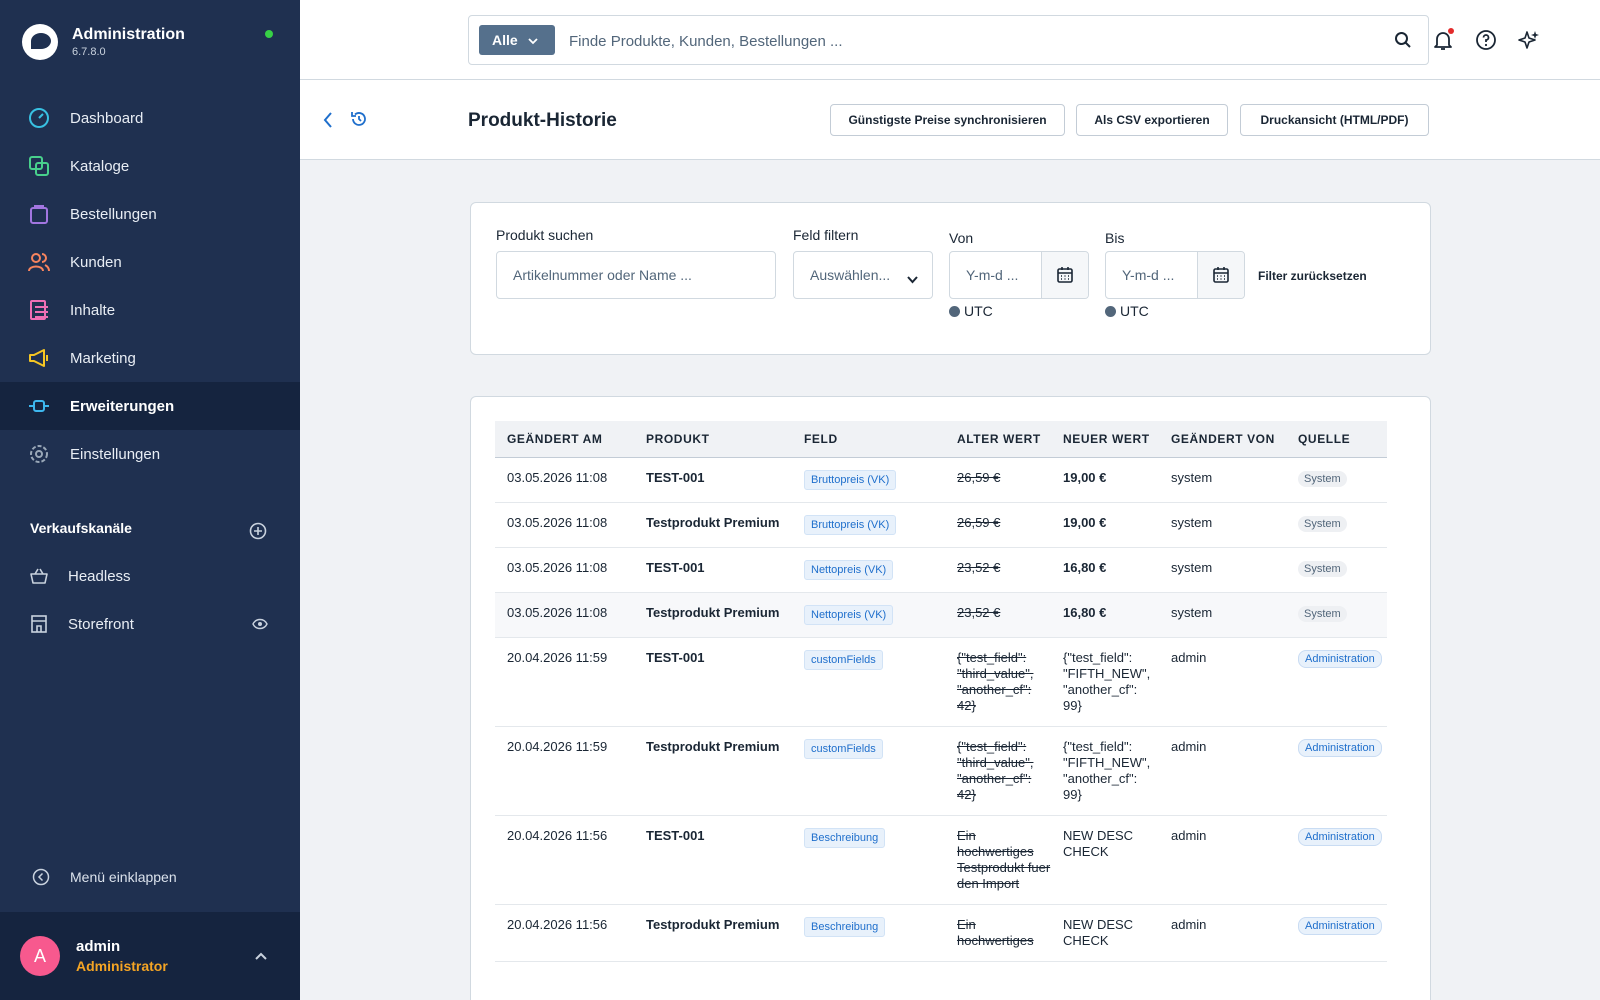  Describe the element at coordinates (115, 454) in the screenshot. I see `sidebar-item-label: Einstellungen` at that location.